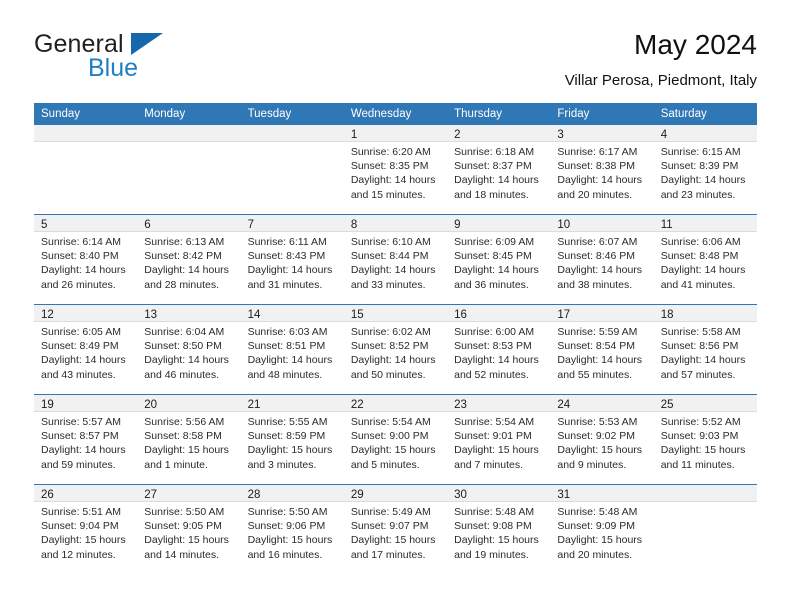  Describe the element at coordinates (493, 436) in the screenshot. I see `sunset-text: Sunset: 9:01 PM` at that location.